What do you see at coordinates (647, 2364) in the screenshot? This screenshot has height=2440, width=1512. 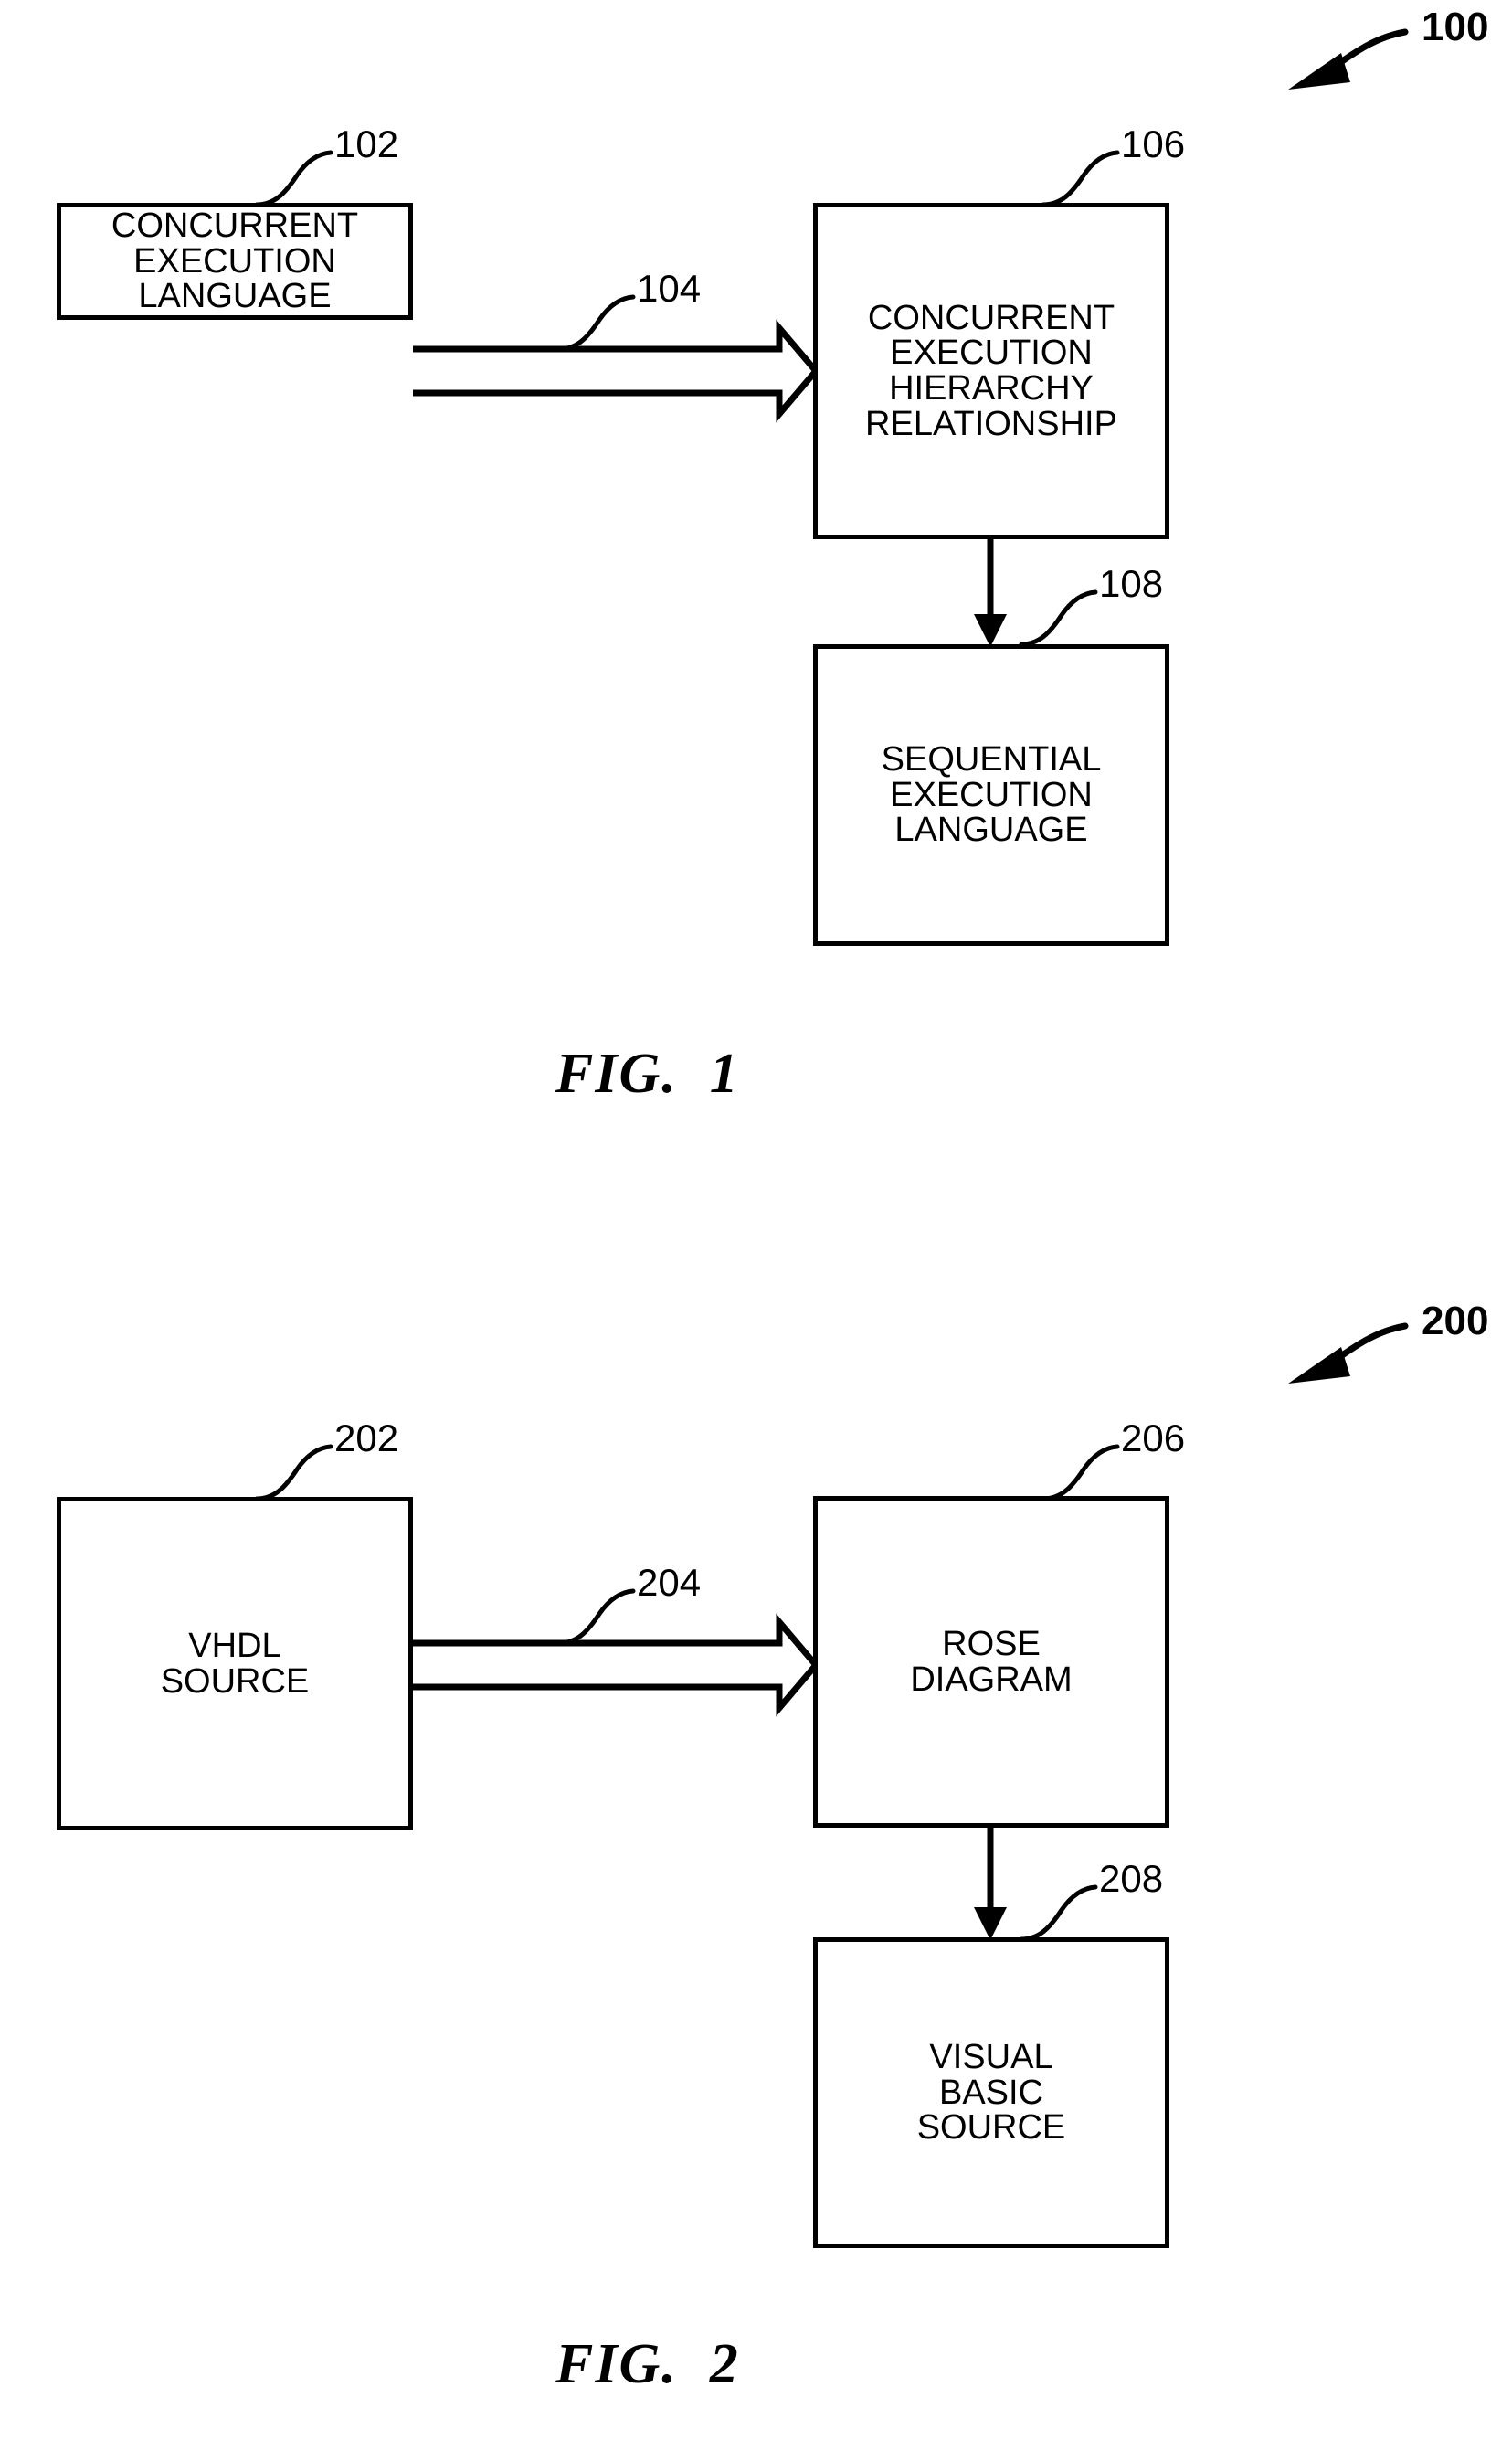 I see `figure-caption-2: FIG. 2` at bounding box center [647, 2364].